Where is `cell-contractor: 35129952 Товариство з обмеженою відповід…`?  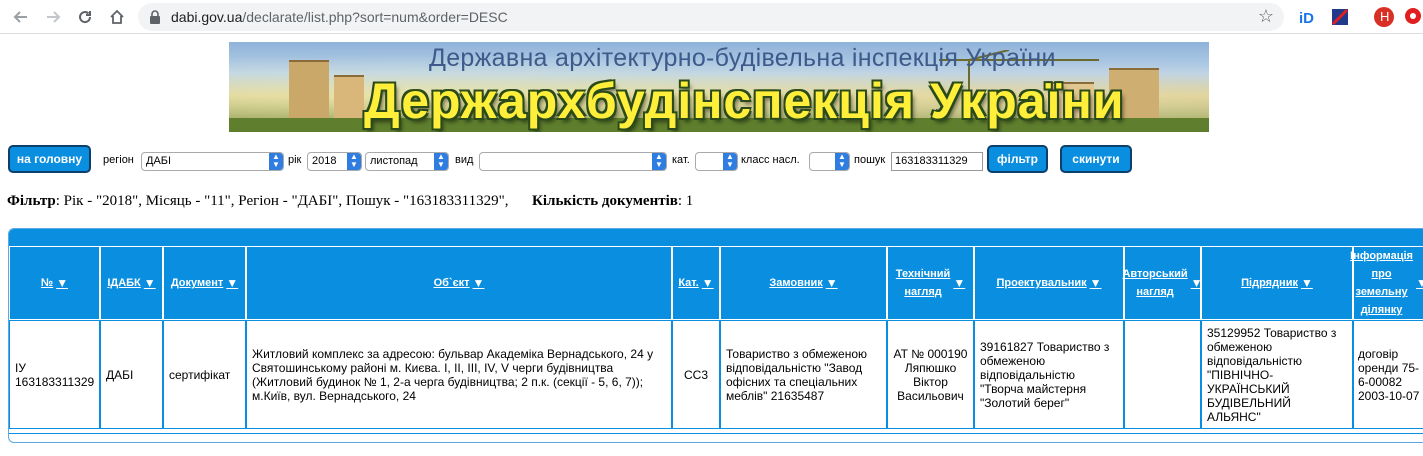
cell-contractor: 35129952 Товариство з обмеженою відповід… is located at coordinates (1277, 374).